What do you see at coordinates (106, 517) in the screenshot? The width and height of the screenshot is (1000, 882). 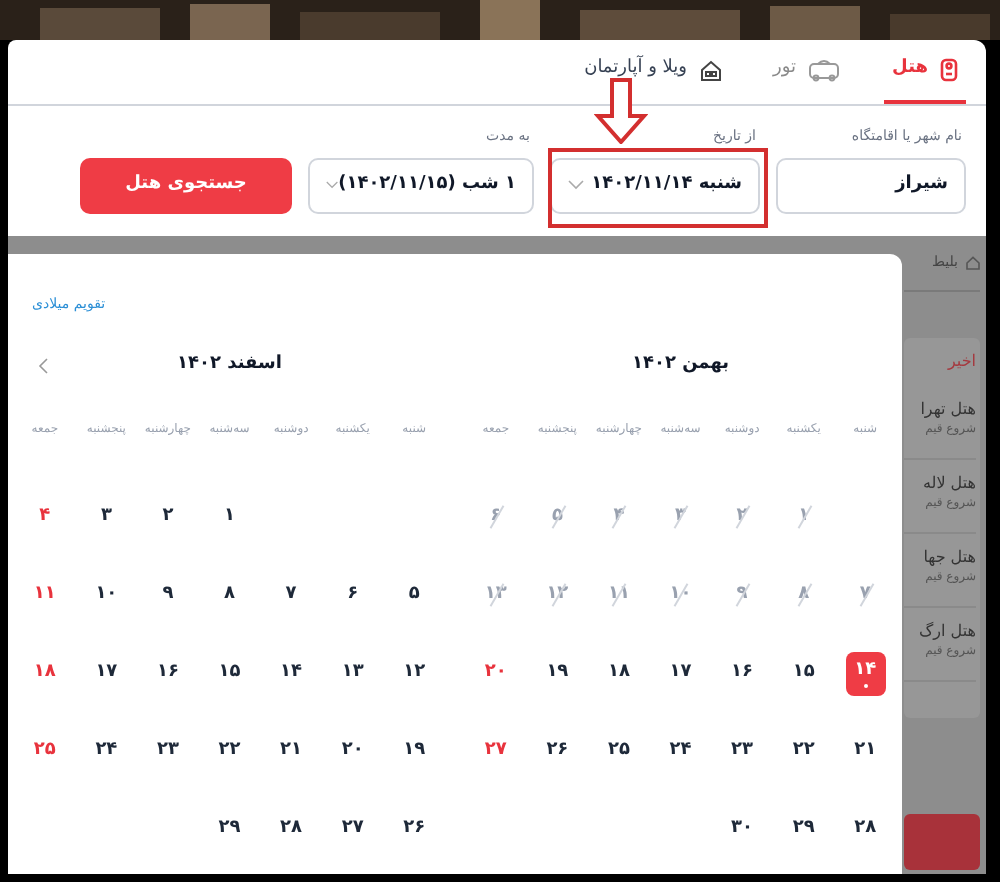 I see `calendar-day: ۳` at bounding box center [106, 517].